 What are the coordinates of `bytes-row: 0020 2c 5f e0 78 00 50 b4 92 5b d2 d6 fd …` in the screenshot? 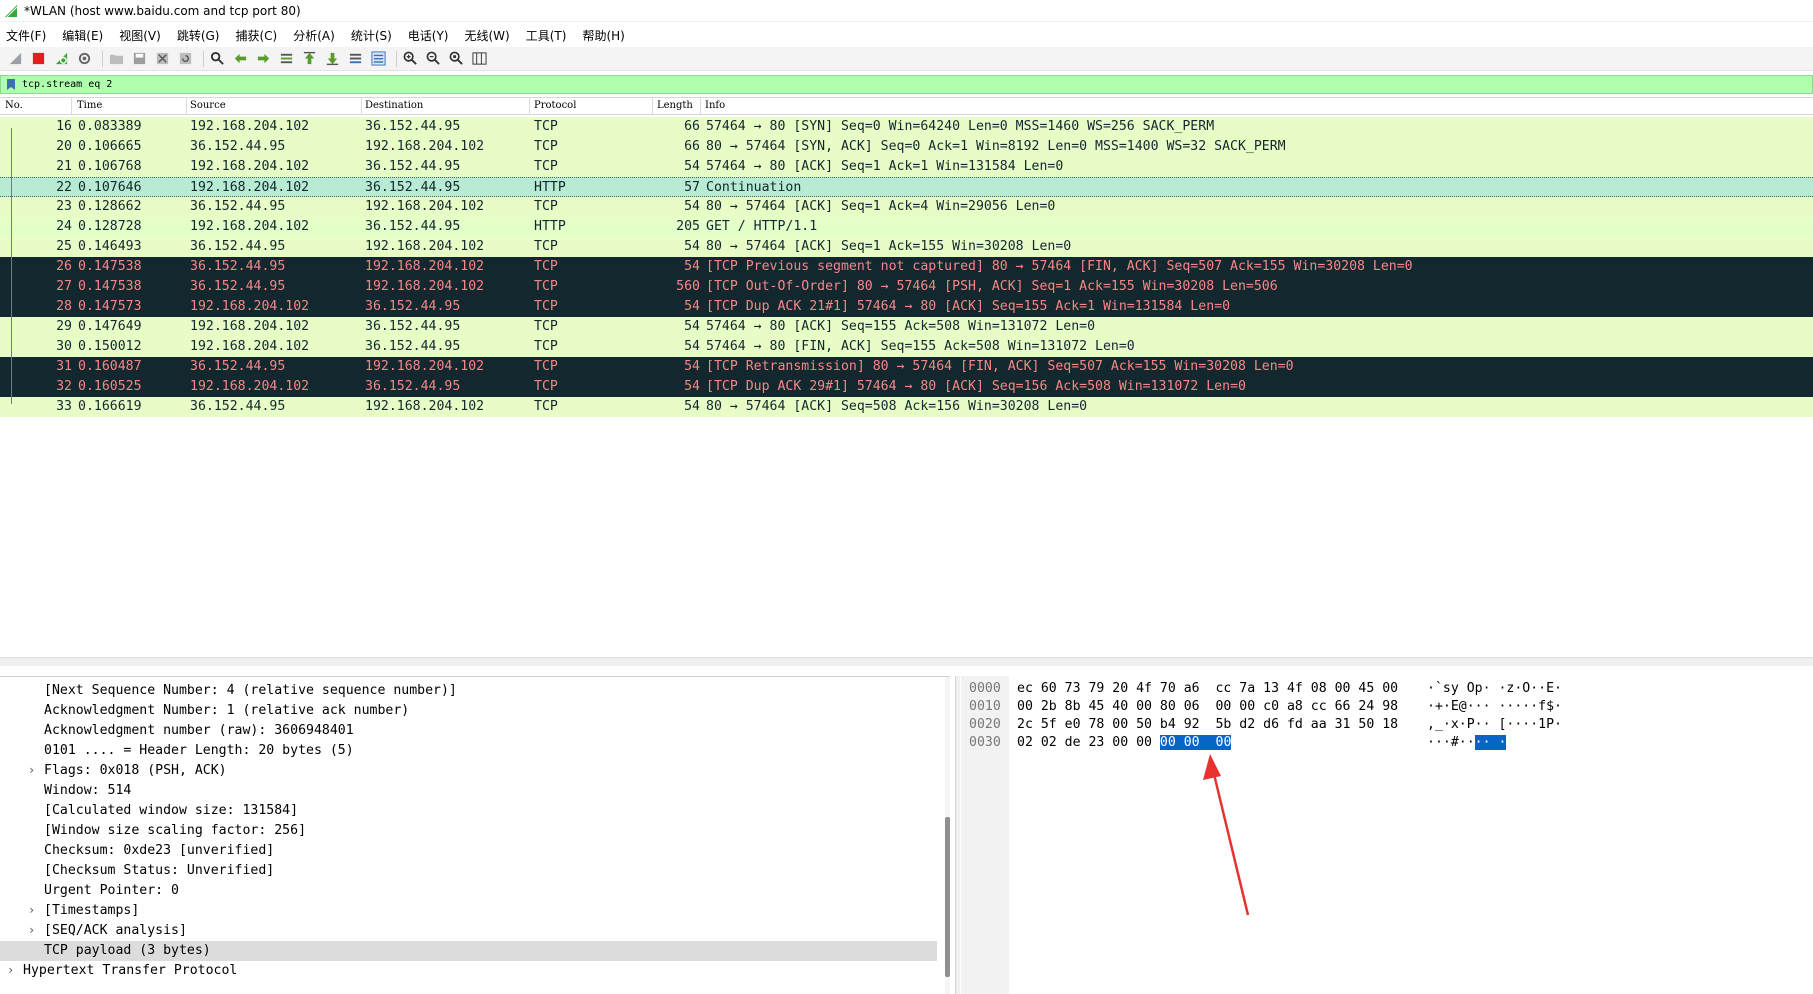 It's located at (1387, 725).